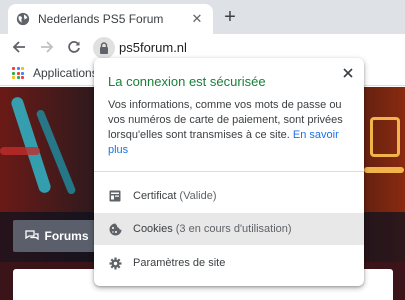 The height and width of the screenshot is (300, 405). I want to click on site-info-button, so click(104, 48).